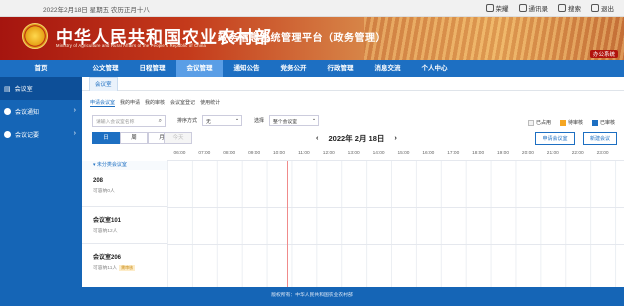 The width and height of the screenshot is (624, 306). Describe the element at coordinates (576, 123) in the screenshot. I see `legend-label: 待审核` at that location.